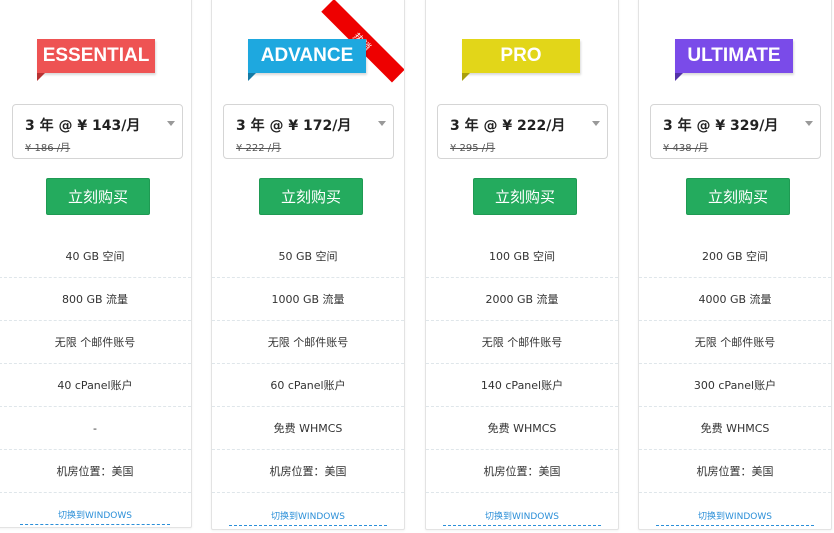 This screenshot has height=533, width=834. Describe the element at coordinates (522, 385) in the screenshot. I see `feature-cpanel: 140 cPanel账户` at that location.